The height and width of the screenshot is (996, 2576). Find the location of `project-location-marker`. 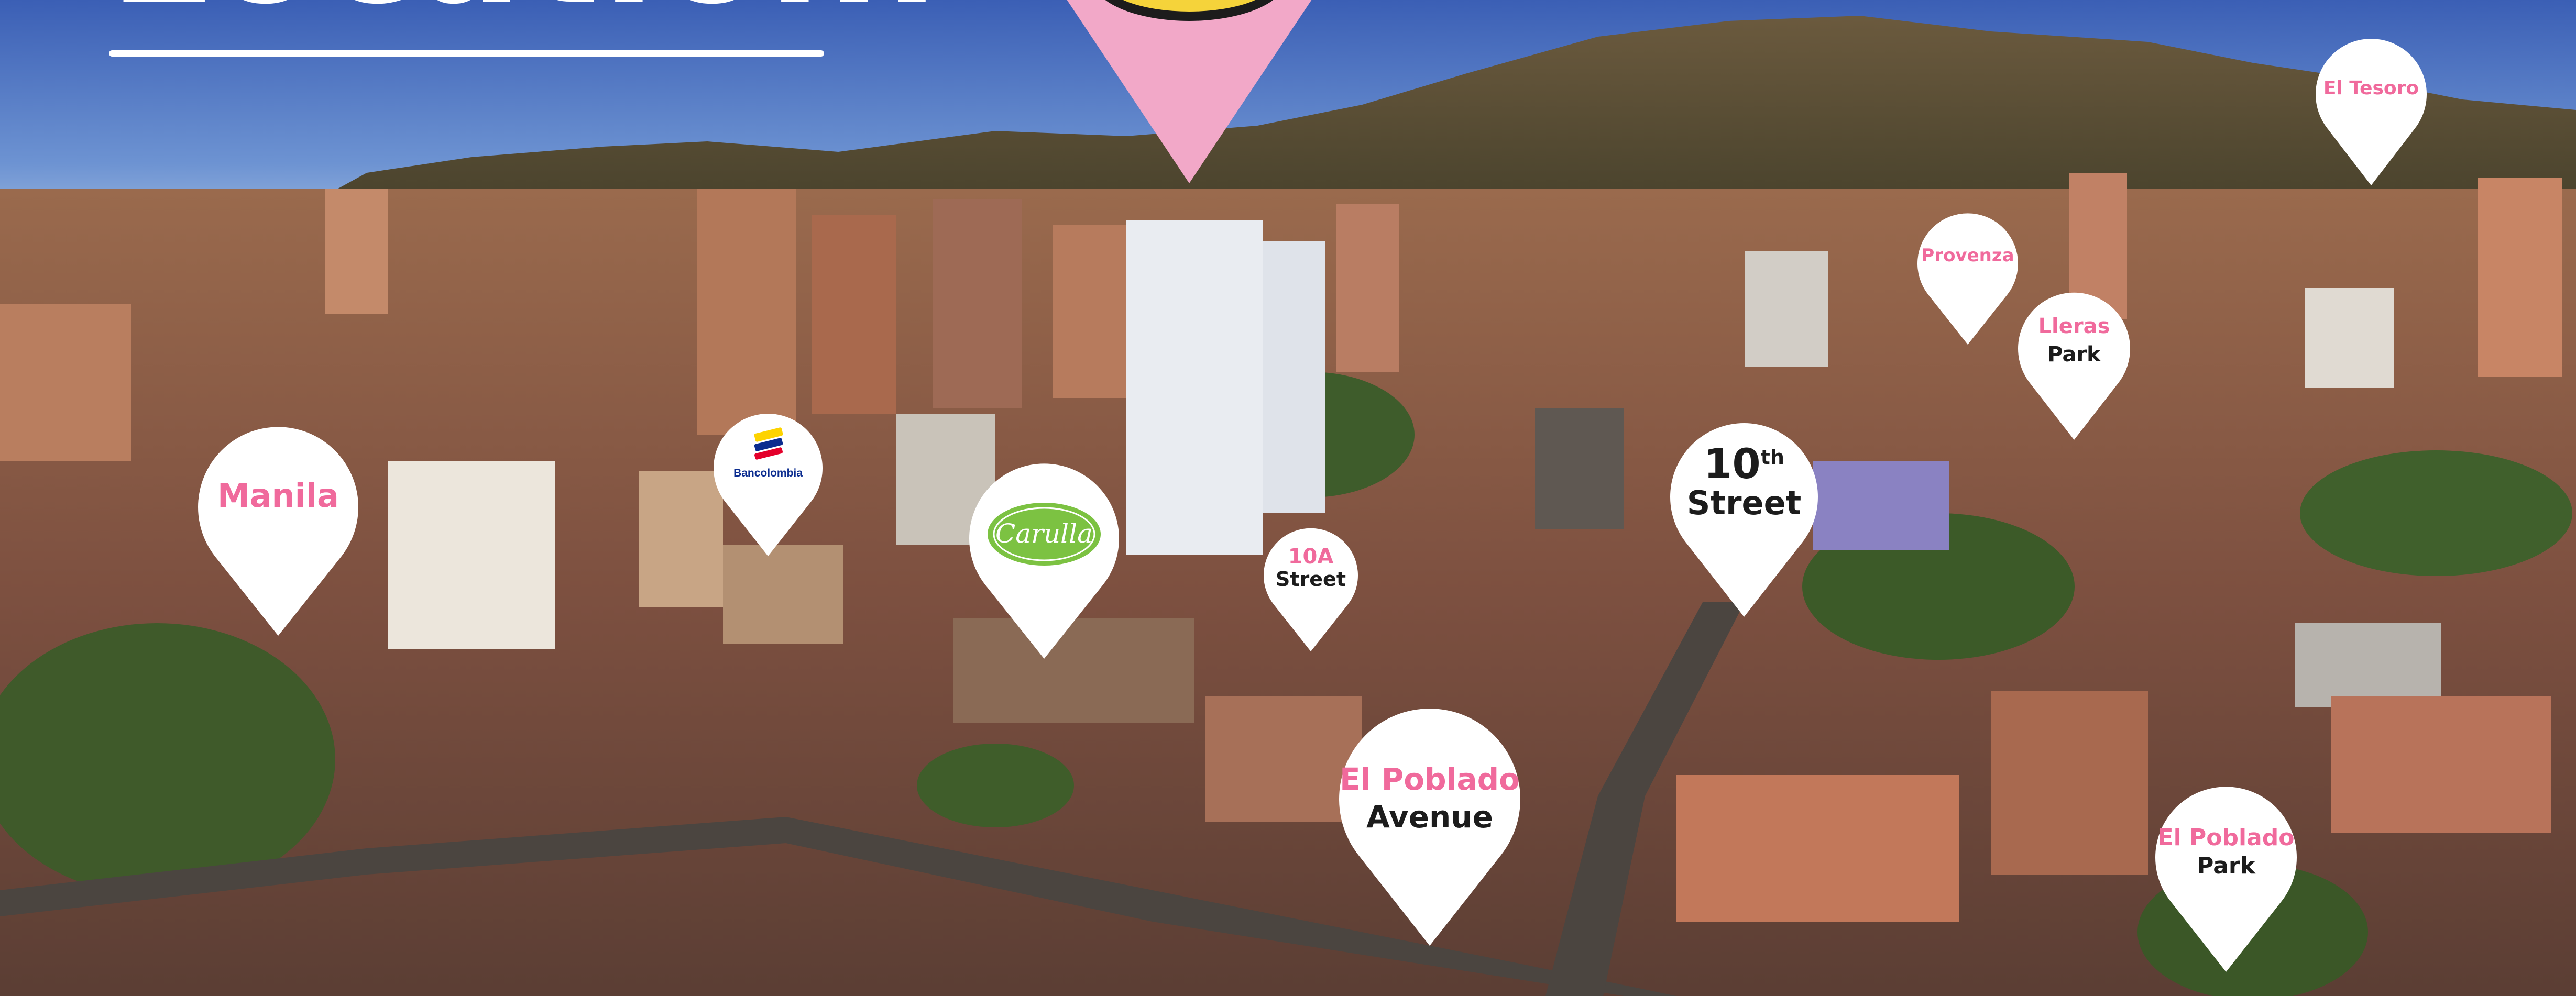

project-location-marker is located at coordinates (1189, 91).